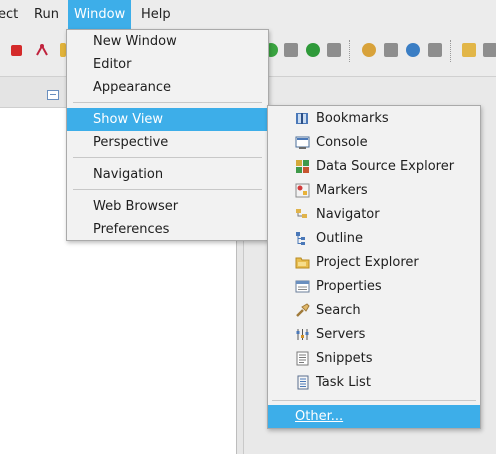 This screenshot has height=454, width=496. What do you see at coordinates (489, 50) in the screenshot?
I see `search-toolbar-icon` at bounding box center [489, 50].